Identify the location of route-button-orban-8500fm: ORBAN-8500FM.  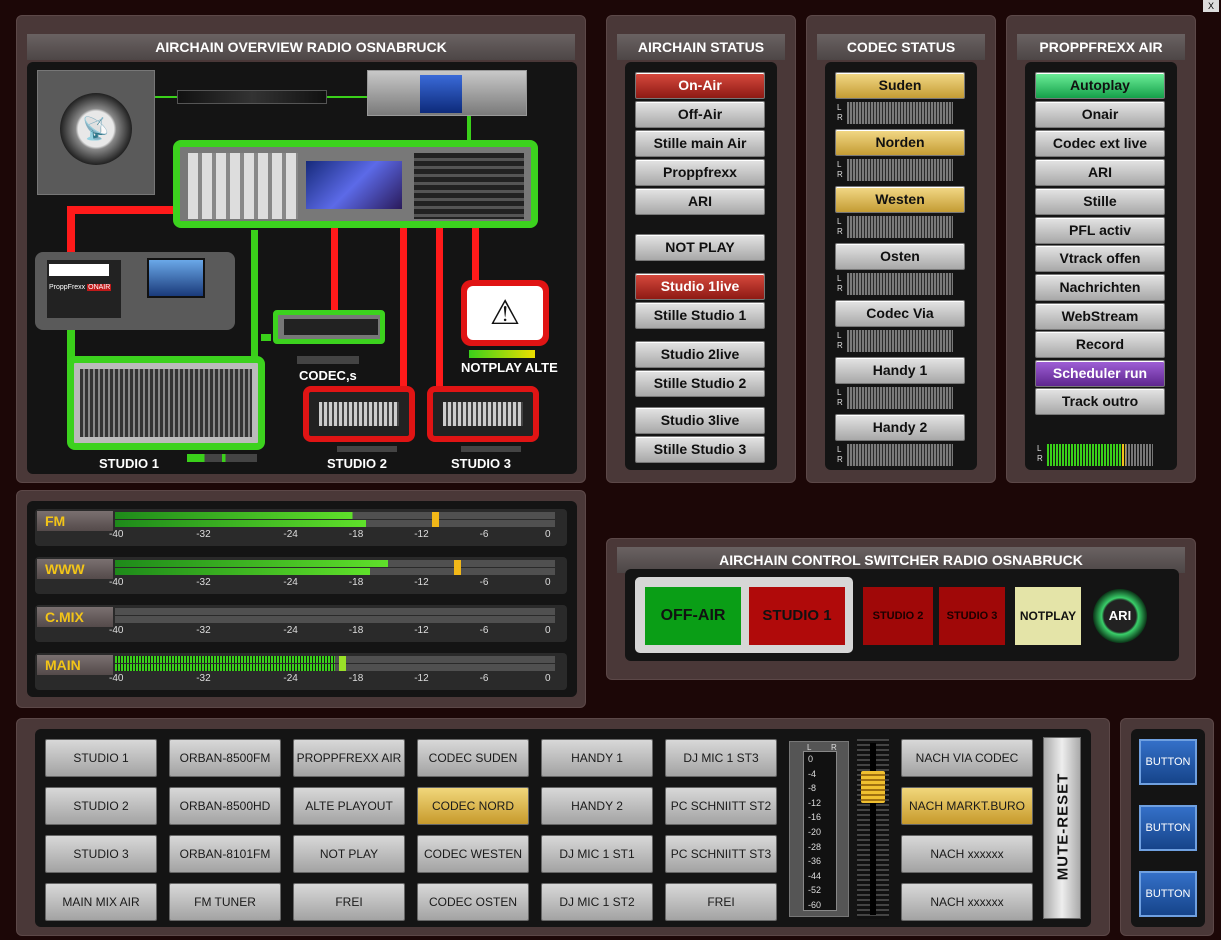
(225, 758).